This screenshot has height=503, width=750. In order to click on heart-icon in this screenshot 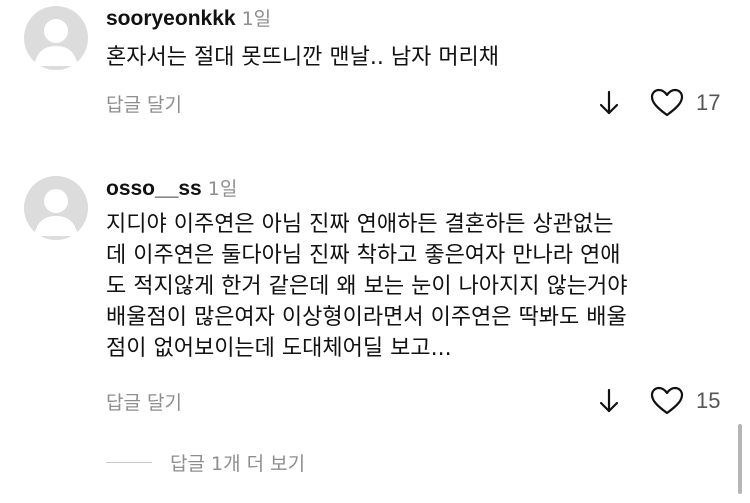, I will do `click(667, 401)`.